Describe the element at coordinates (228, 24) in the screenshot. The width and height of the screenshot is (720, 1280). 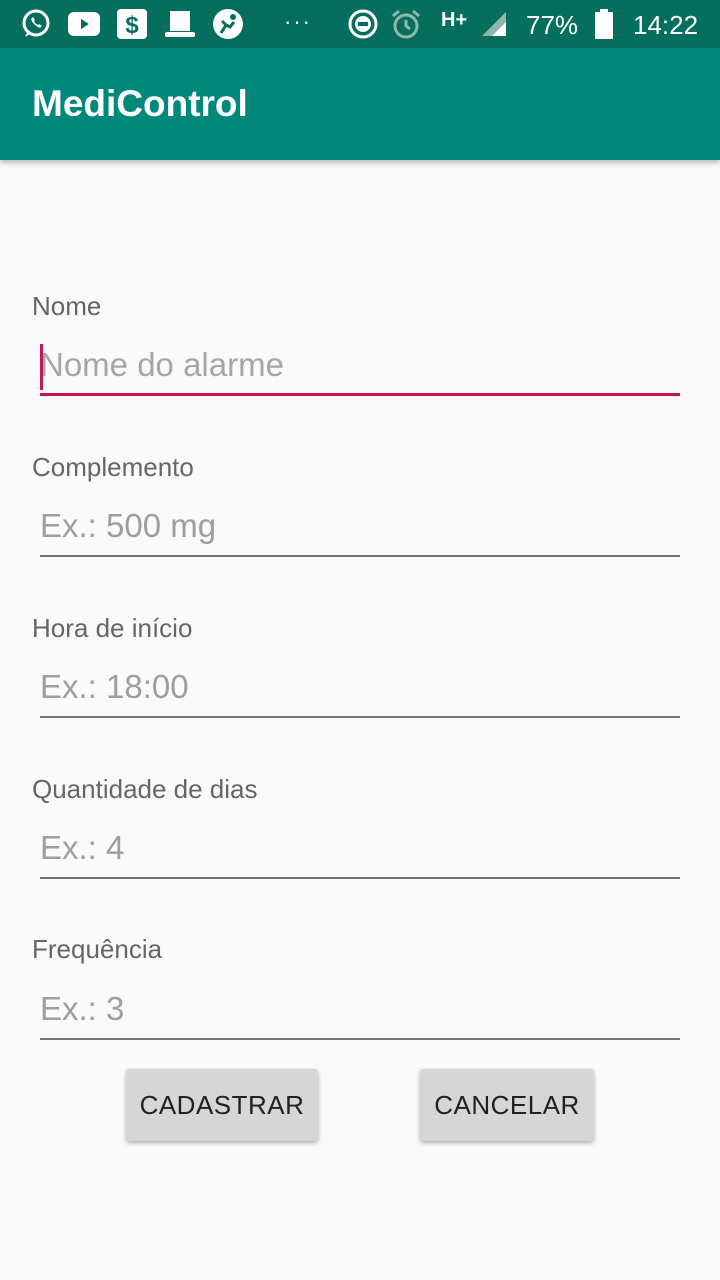
I see `soccer-app-icon` at that location.